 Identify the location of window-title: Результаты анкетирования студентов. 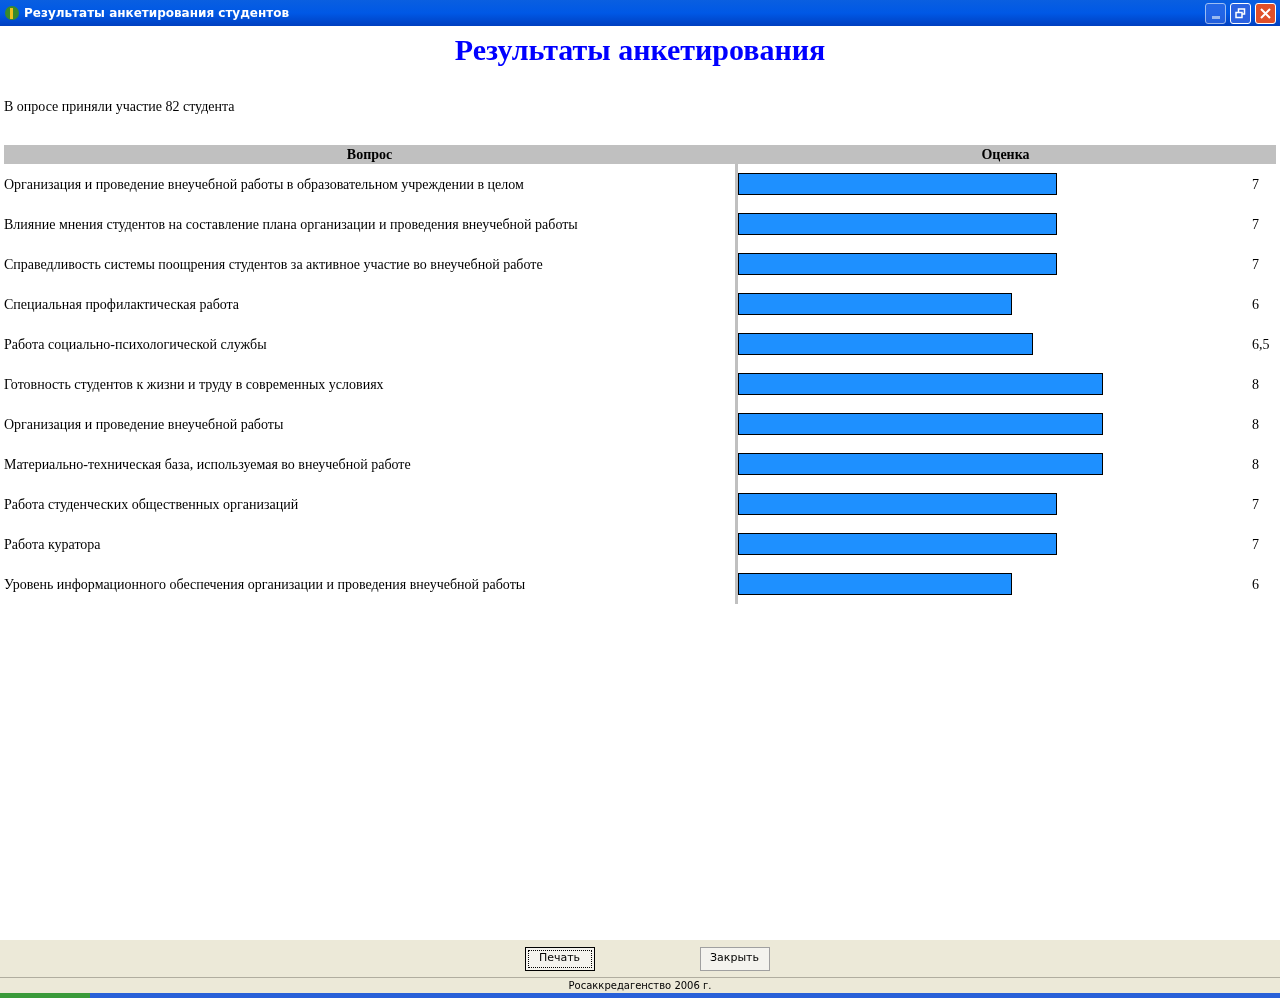
(157, 13).